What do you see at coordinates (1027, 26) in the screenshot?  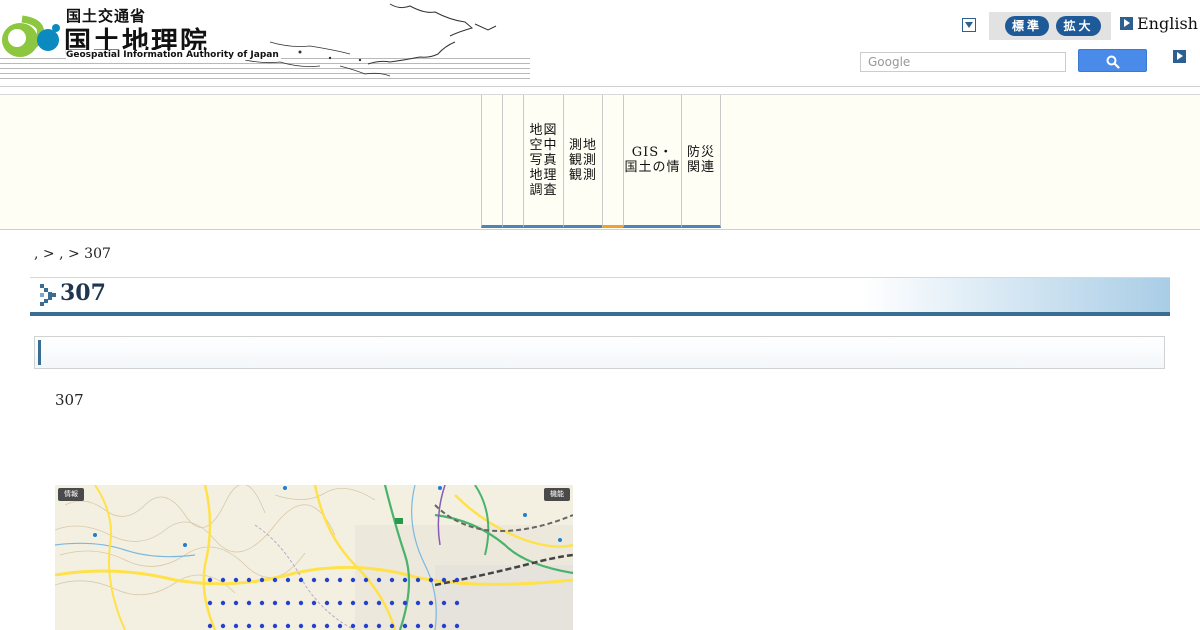 I see `text-size-standard-button: 標準` at bounding box center [1027, 26].